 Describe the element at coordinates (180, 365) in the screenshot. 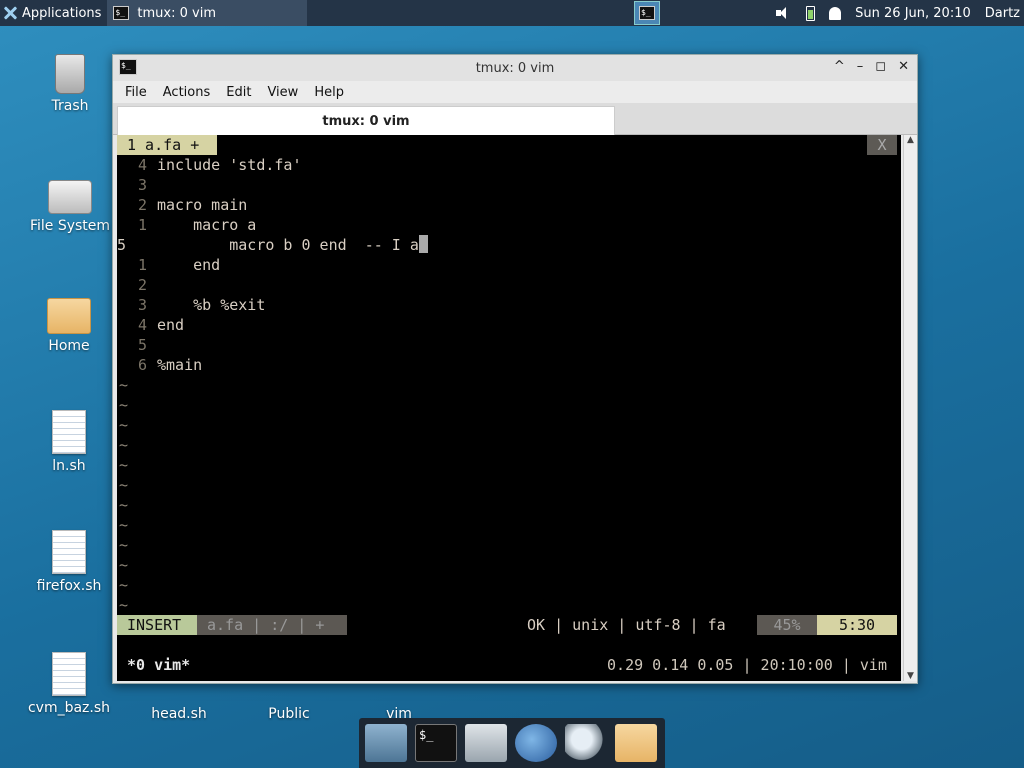

I see `line-text: %main` at that location.